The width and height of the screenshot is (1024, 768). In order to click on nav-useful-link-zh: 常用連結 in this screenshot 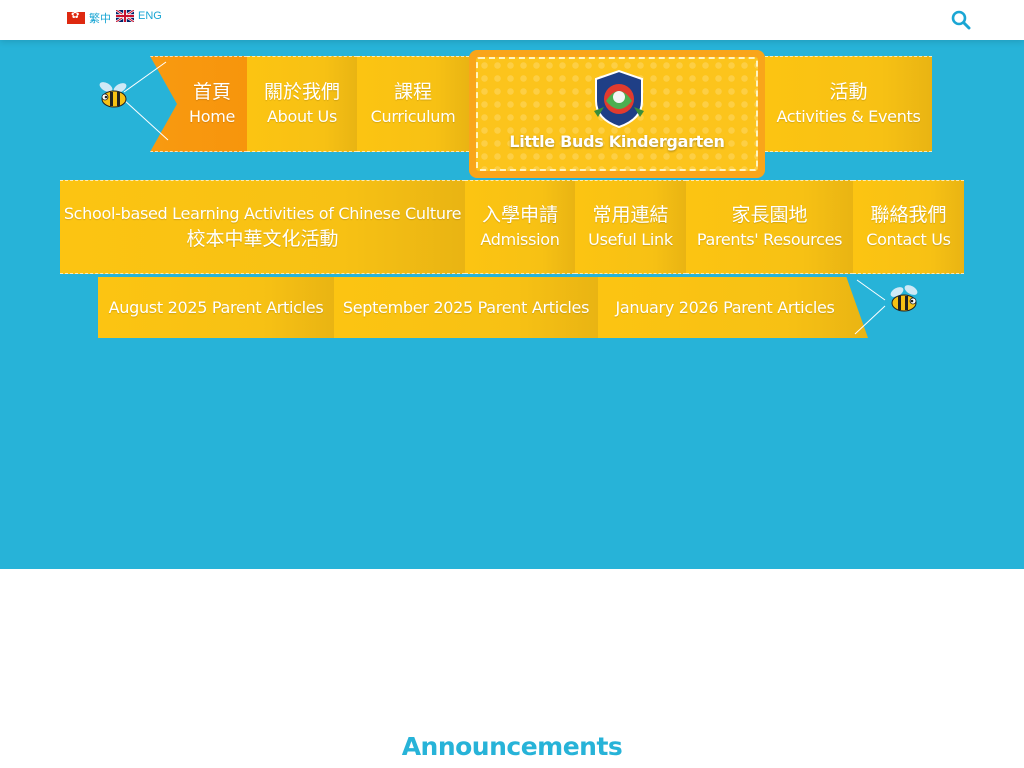, I will do `click(630, 215)`.